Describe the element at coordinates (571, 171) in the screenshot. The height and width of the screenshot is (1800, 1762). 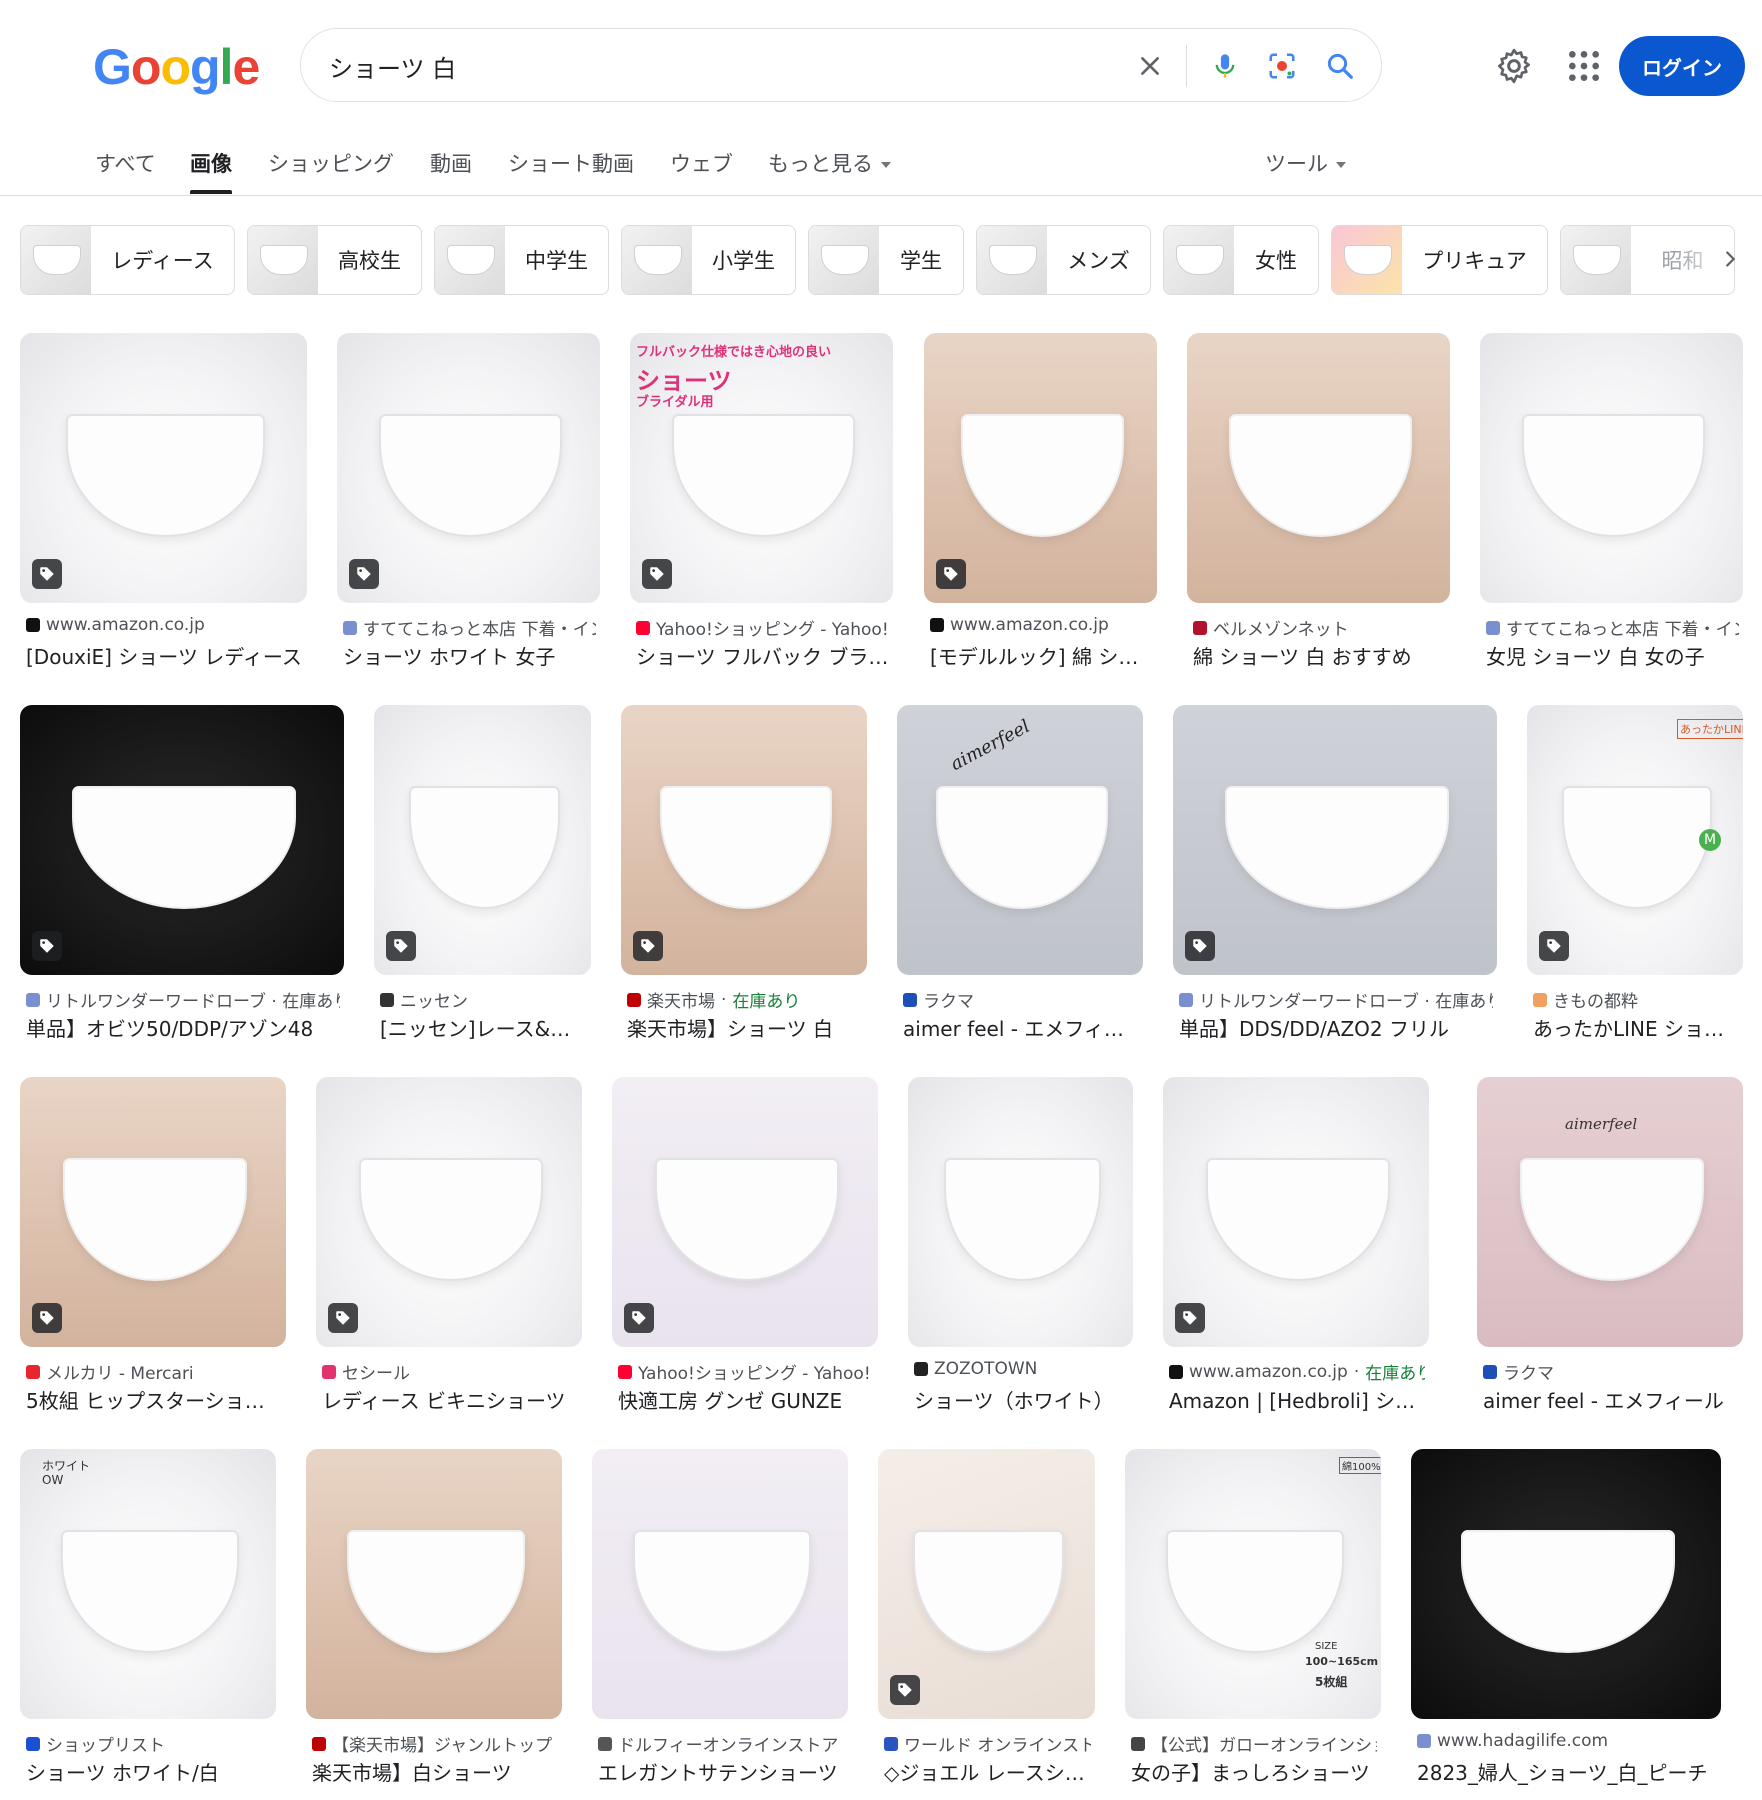
I see `tab-short-videos: ショート動画` at that location.